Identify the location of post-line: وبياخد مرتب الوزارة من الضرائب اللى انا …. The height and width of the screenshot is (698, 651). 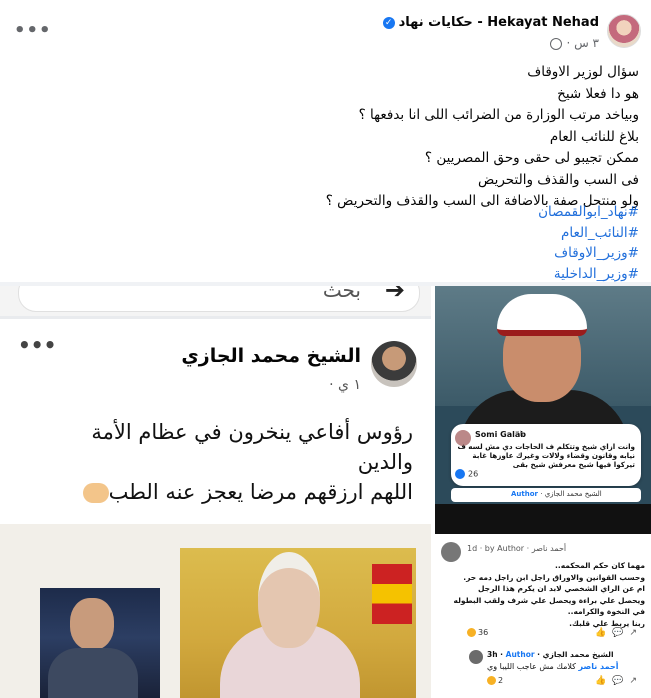
(498, 115).